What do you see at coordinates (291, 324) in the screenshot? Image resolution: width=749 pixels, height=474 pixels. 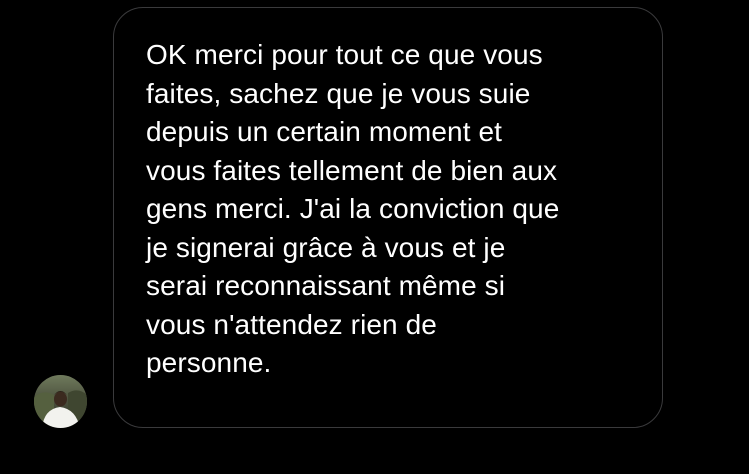 I see `message-text-line: vous n'attendez rien de` at bounding box center [291, 324].